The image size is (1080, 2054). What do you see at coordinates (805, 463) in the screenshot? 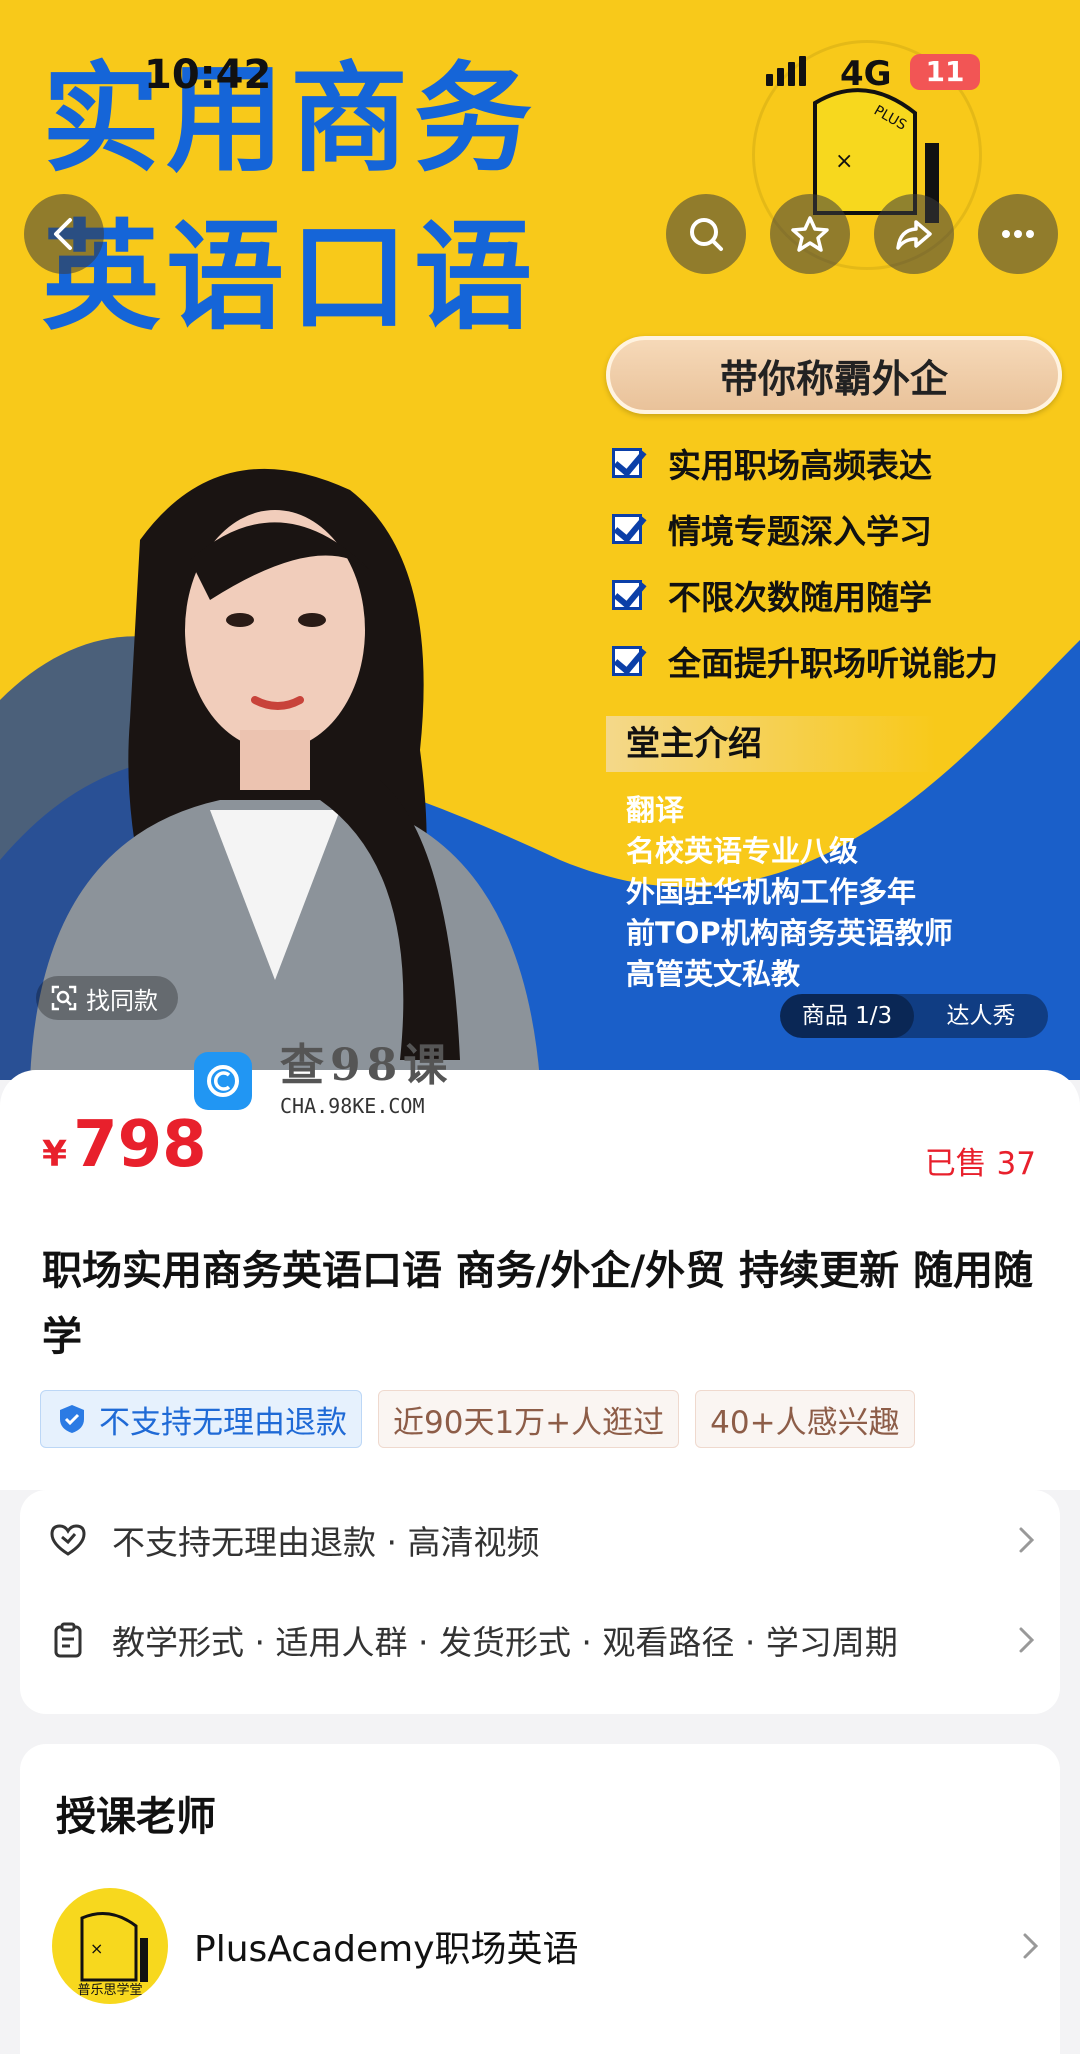
I see `feature-item: 实用职场高频表达` at bounding box center [805, 463].